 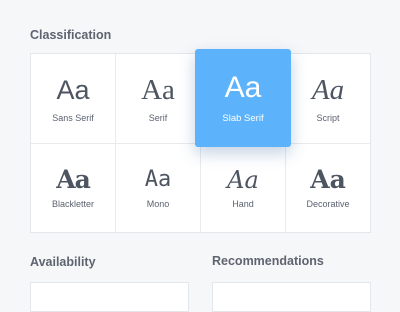 I want to click on serif-sample: Aa, so click(x=158, y=90).